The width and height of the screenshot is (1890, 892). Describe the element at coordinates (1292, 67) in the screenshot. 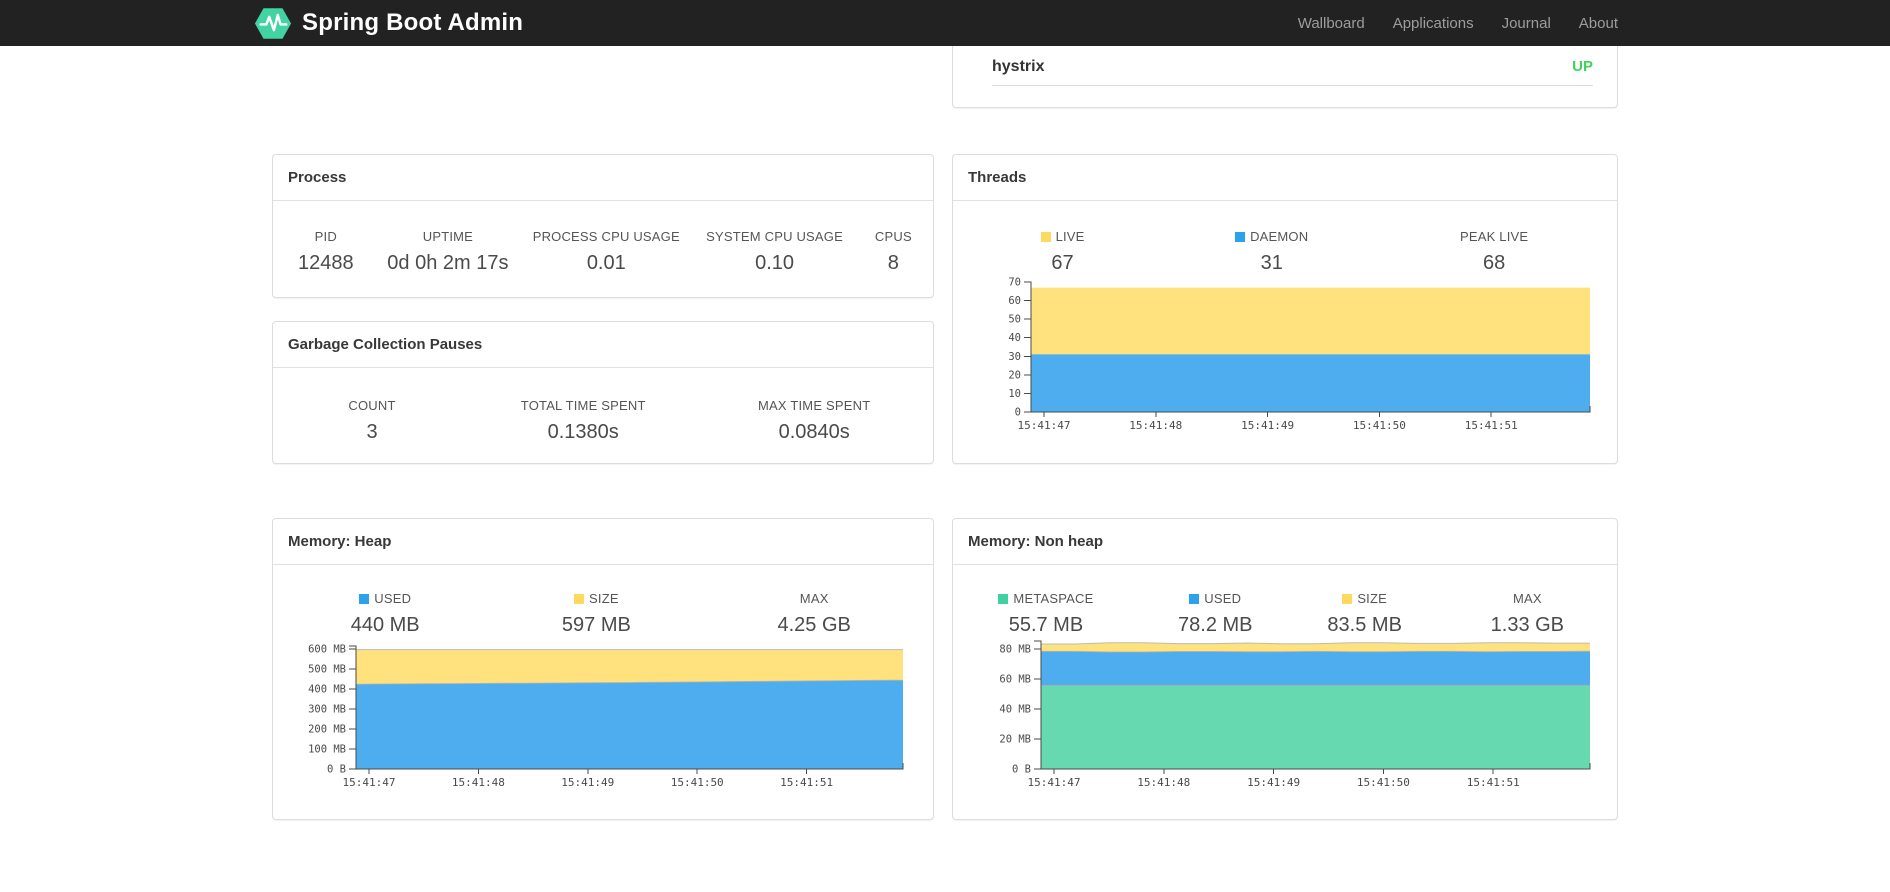

I see `health-row-hystrix: hystrix UP` at that location.